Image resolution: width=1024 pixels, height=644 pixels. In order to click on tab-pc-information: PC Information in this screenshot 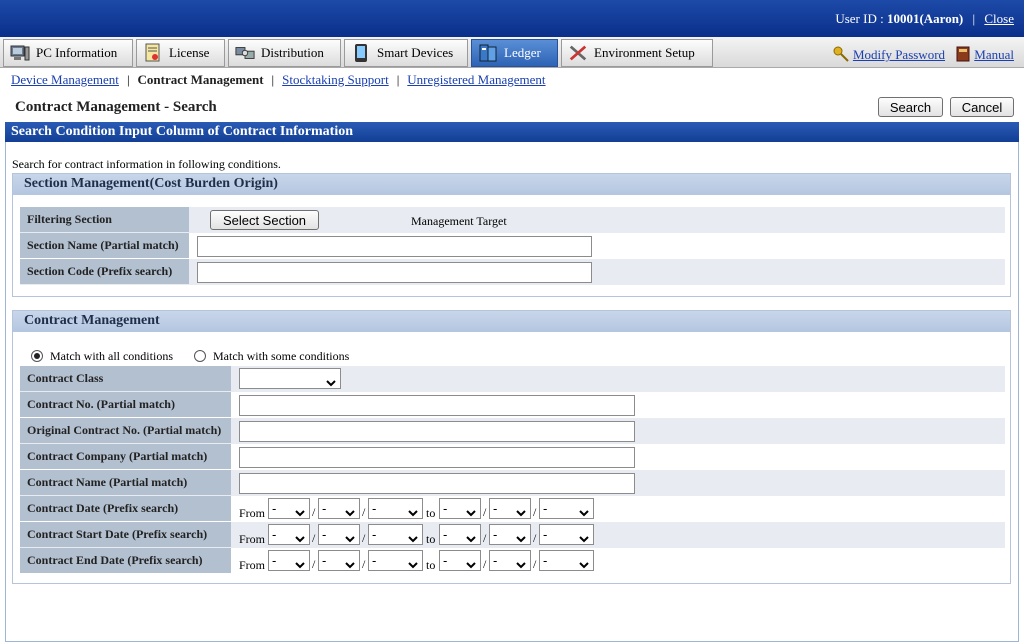, I will do `click(68, 53)`.